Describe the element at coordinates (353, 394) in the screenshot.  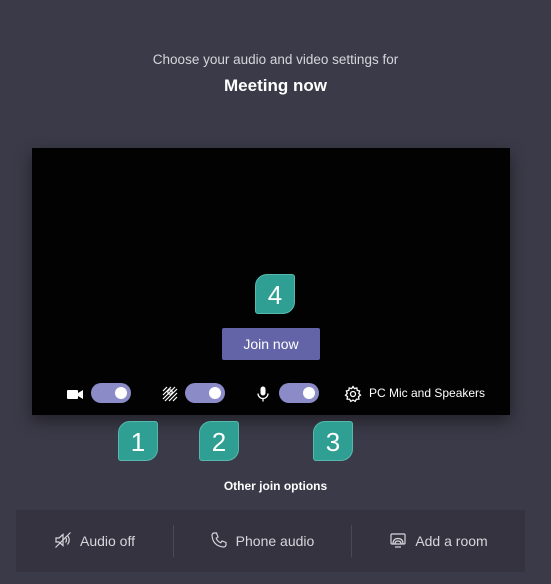
I see `gear-icon` at that location.